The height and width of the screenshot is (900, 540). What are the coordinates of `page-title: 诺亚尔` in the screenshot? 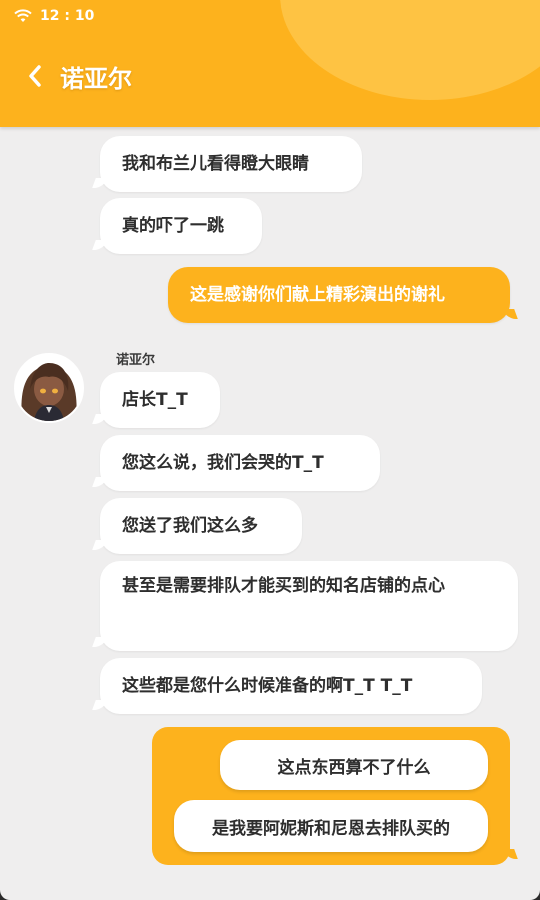 It's located at (96, 79).